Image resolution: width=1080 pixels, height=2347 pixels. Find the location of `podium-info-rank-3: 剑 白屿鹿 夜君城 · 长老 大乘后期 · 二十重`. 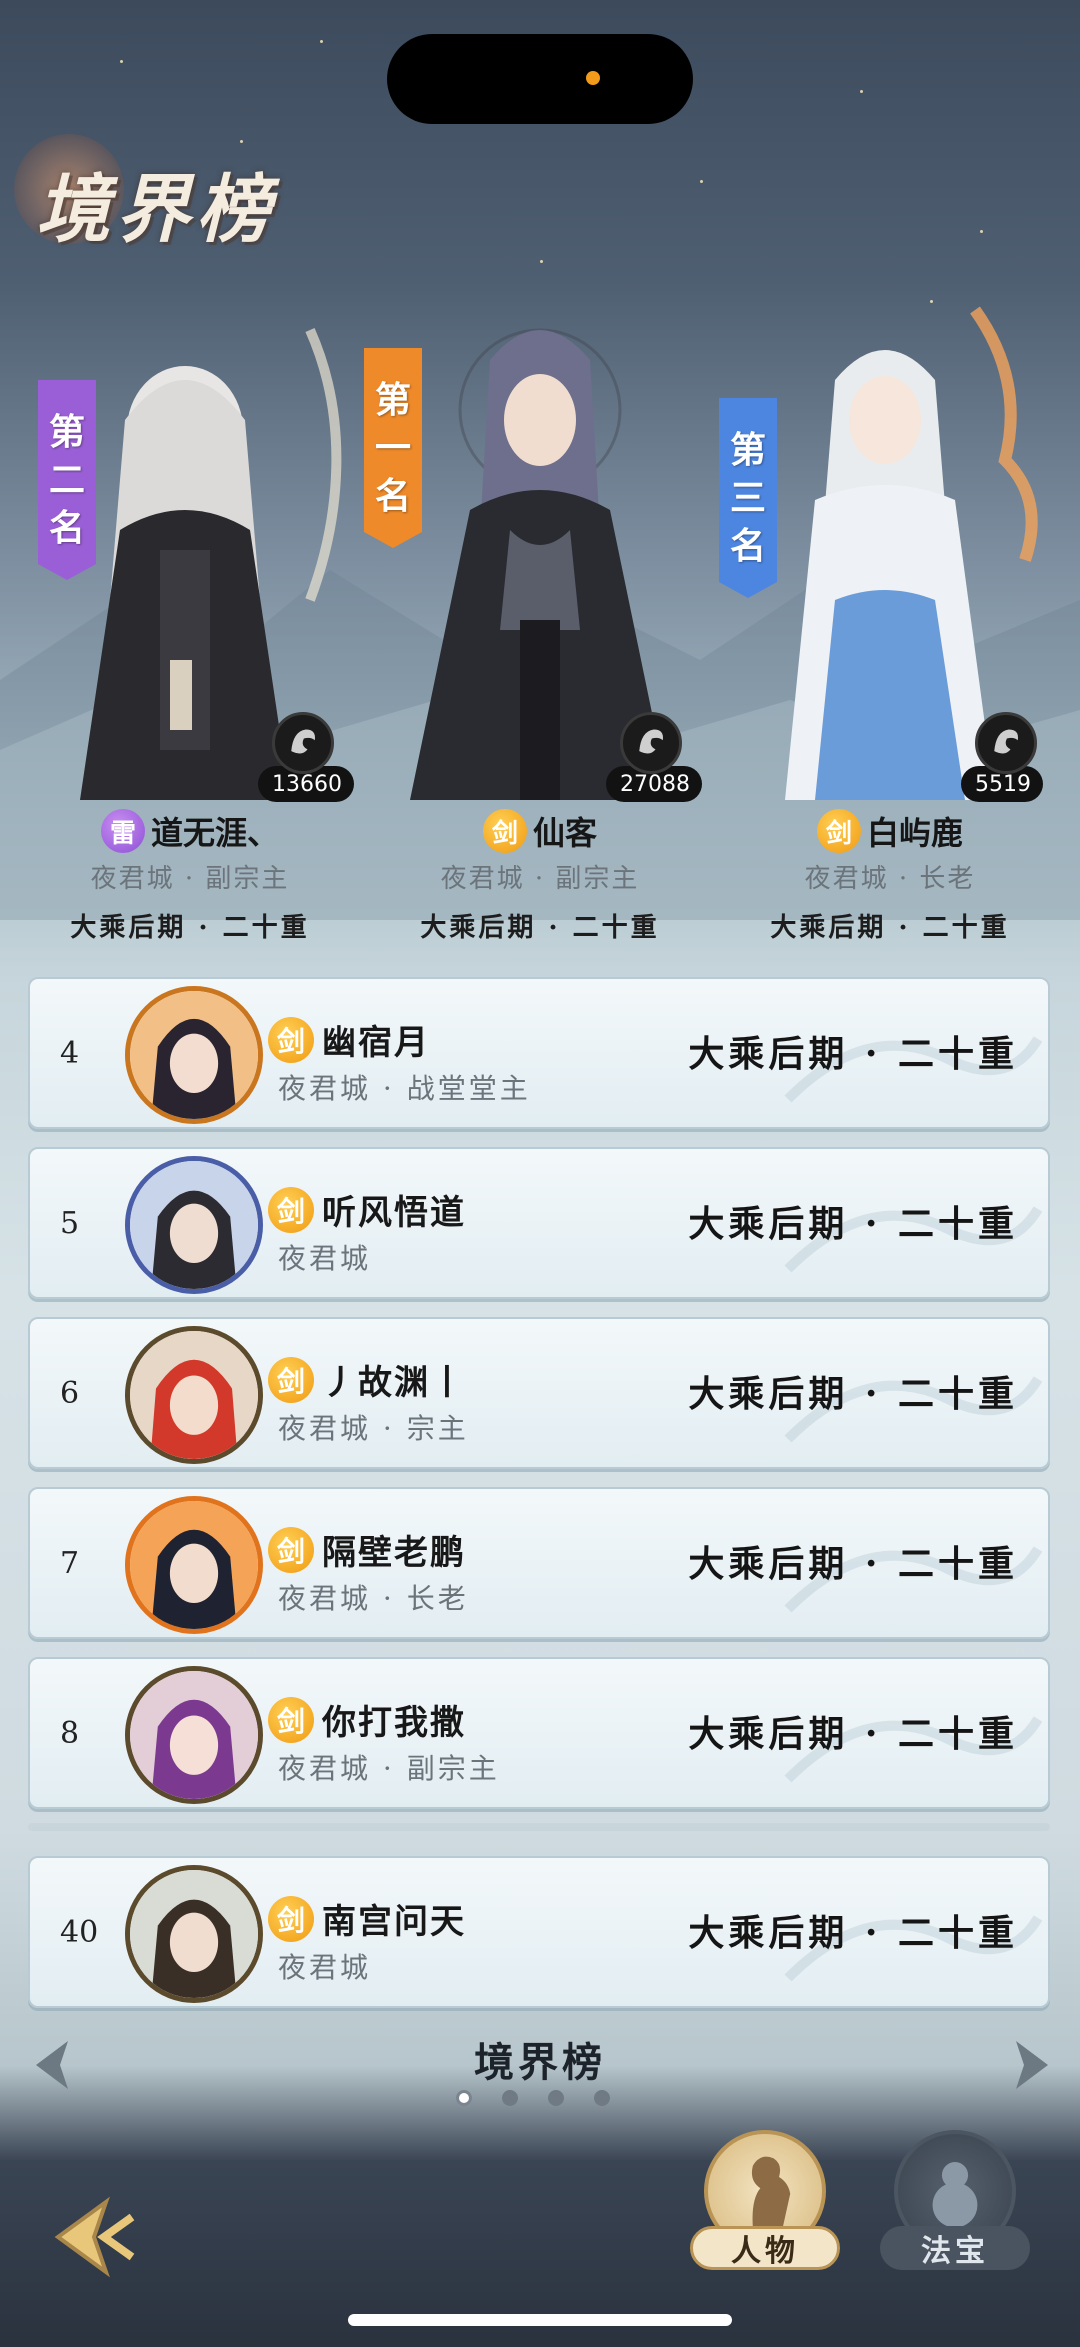

podium-info-rank-3: 剑 白屿鹿 夜君城 · 长老 大乘后期 · 二十重 is located at coordinates (890, 876).